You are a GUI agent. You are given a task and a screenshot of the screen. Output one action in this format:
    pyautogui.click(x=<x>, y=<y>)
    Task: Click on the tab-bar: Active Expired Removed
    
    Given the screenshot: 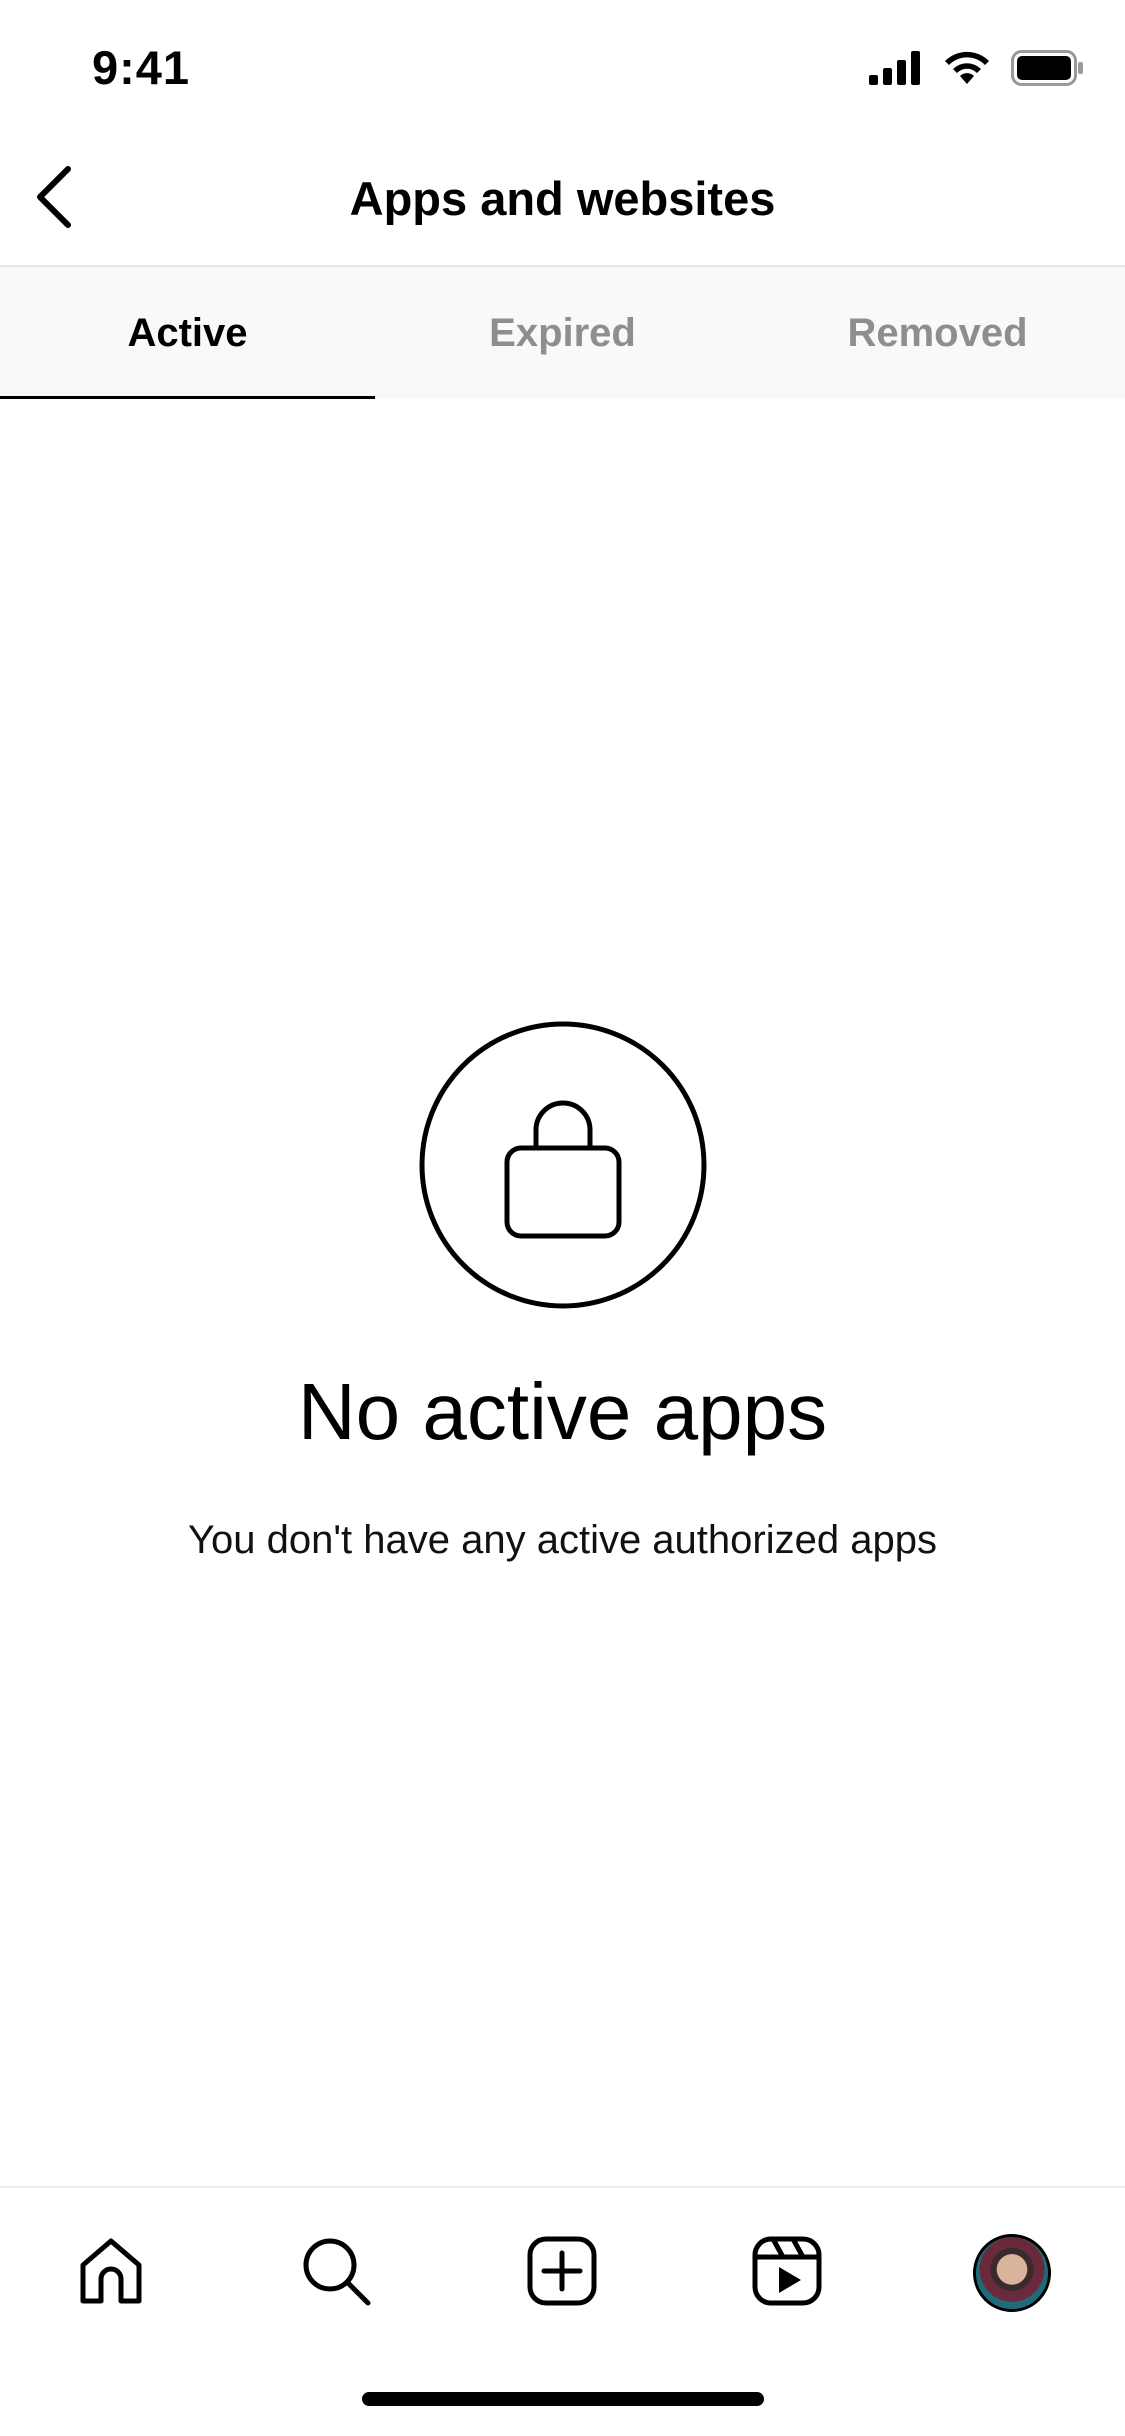 What is the action you would take?
    pyautogui.click(x=562, y=333)
    